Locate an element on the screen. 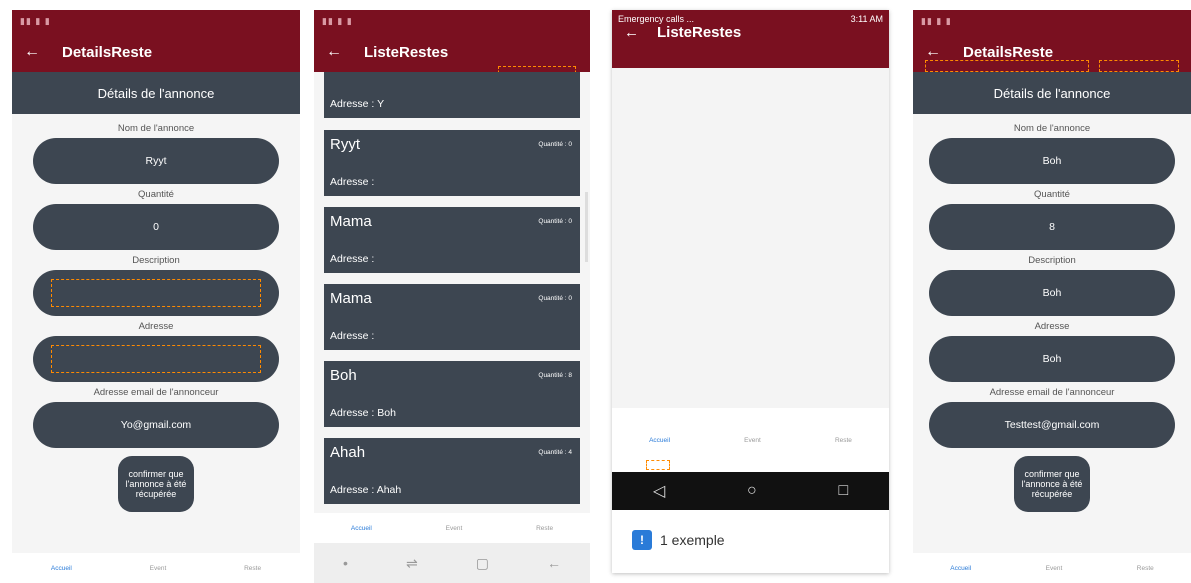  list-item: Adresse : Y is located at coordinates (452, 95).